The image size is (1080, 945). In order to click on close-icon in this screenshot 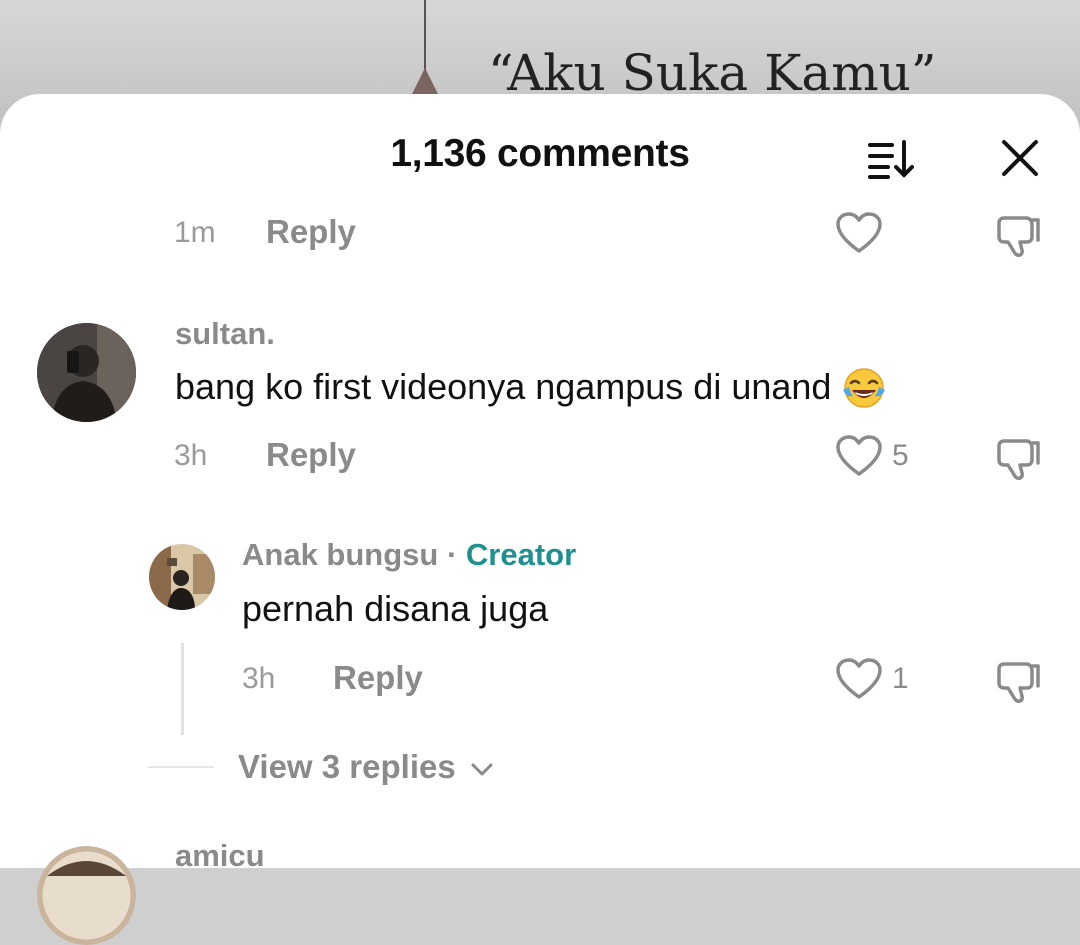, I will do `click(1020, 158)`.